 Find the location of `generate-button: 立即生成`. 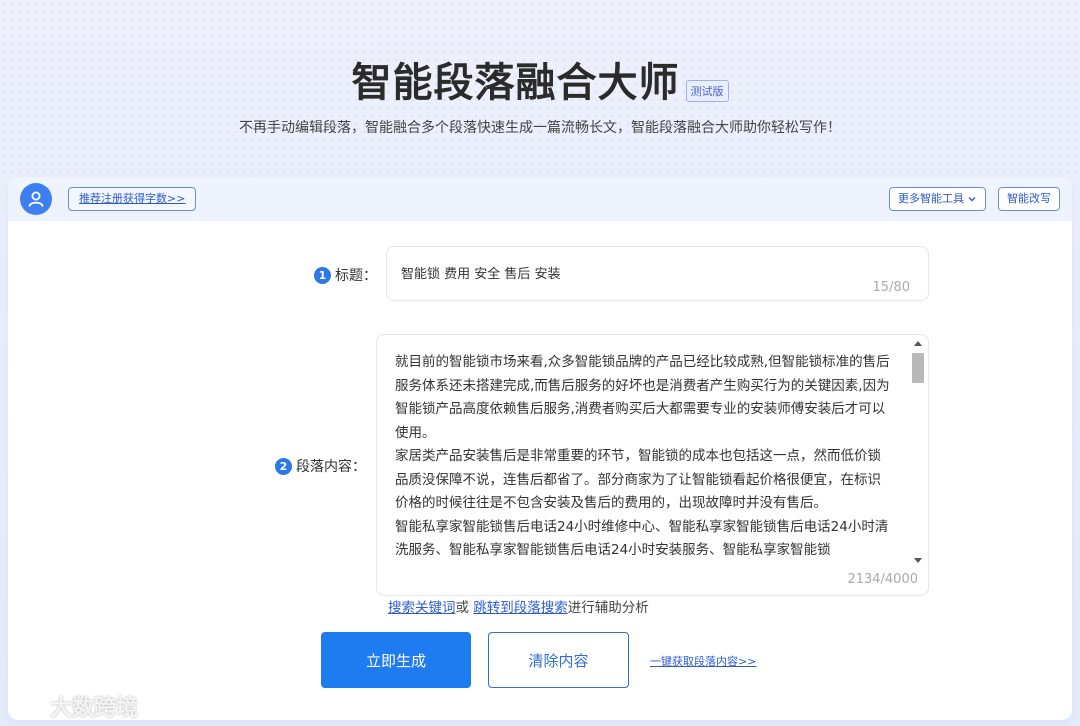

generate-button: 立即生成 is located at coordinates (396, 660).